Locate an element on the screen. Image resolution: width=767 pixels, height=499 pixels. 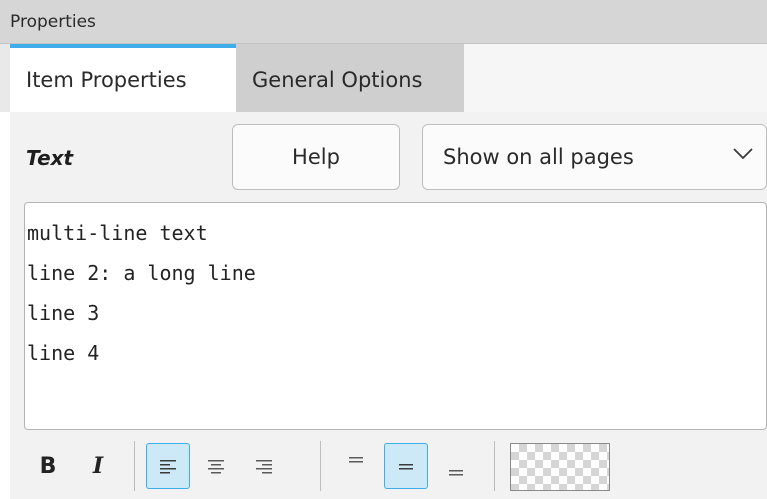
valign-bottom-button is located at coordinates (456, 466).